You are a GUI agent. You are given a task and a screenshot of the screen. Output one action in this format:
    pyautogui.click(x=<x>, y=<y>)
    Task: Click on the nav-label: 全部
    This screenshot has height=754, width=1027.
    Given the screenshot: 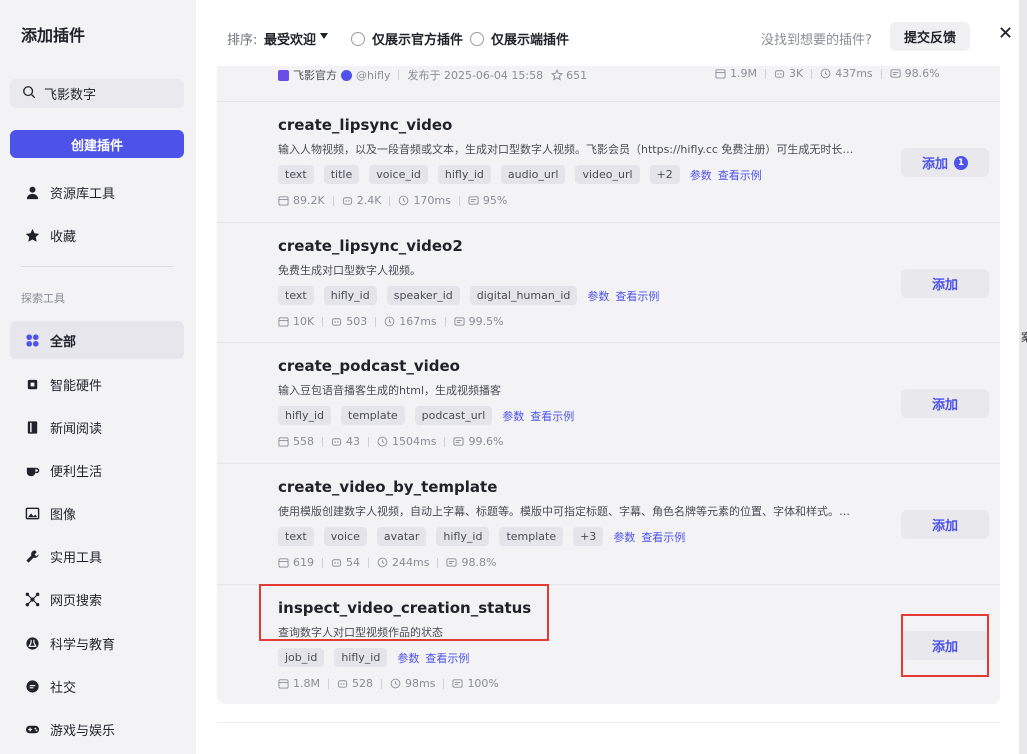 What is the action you would take?
    pyautogui.click(x=63, y=342)
    